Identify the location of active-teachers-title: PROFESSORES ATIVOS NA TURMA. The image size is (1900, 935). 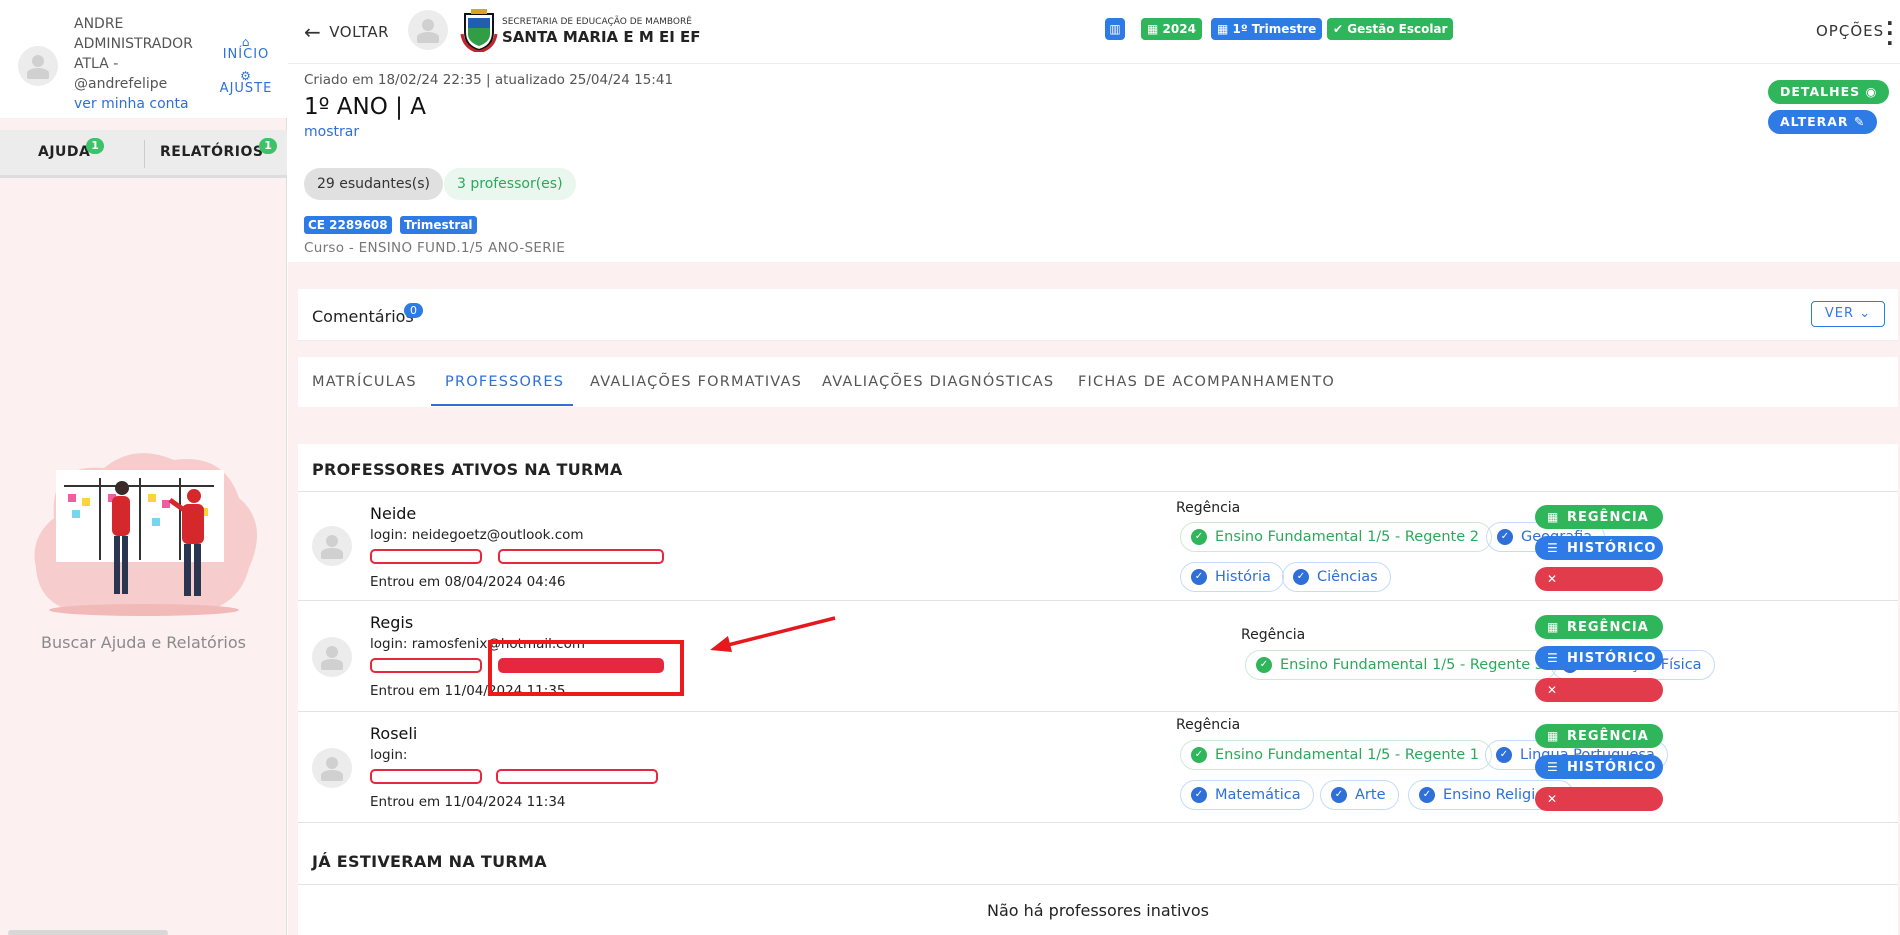
(467, 469).